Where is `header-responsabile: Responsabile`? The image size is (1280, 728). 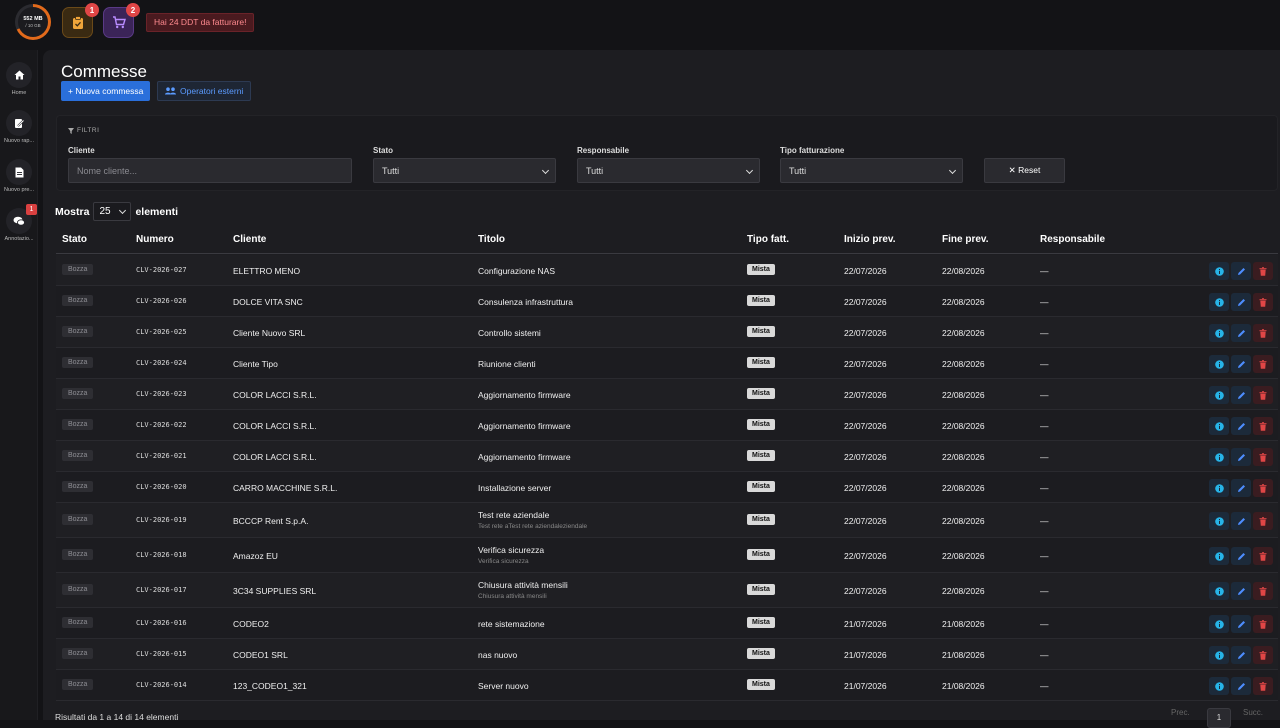 header-responsabile: Responsabile is located at coordinates (1072, 239).